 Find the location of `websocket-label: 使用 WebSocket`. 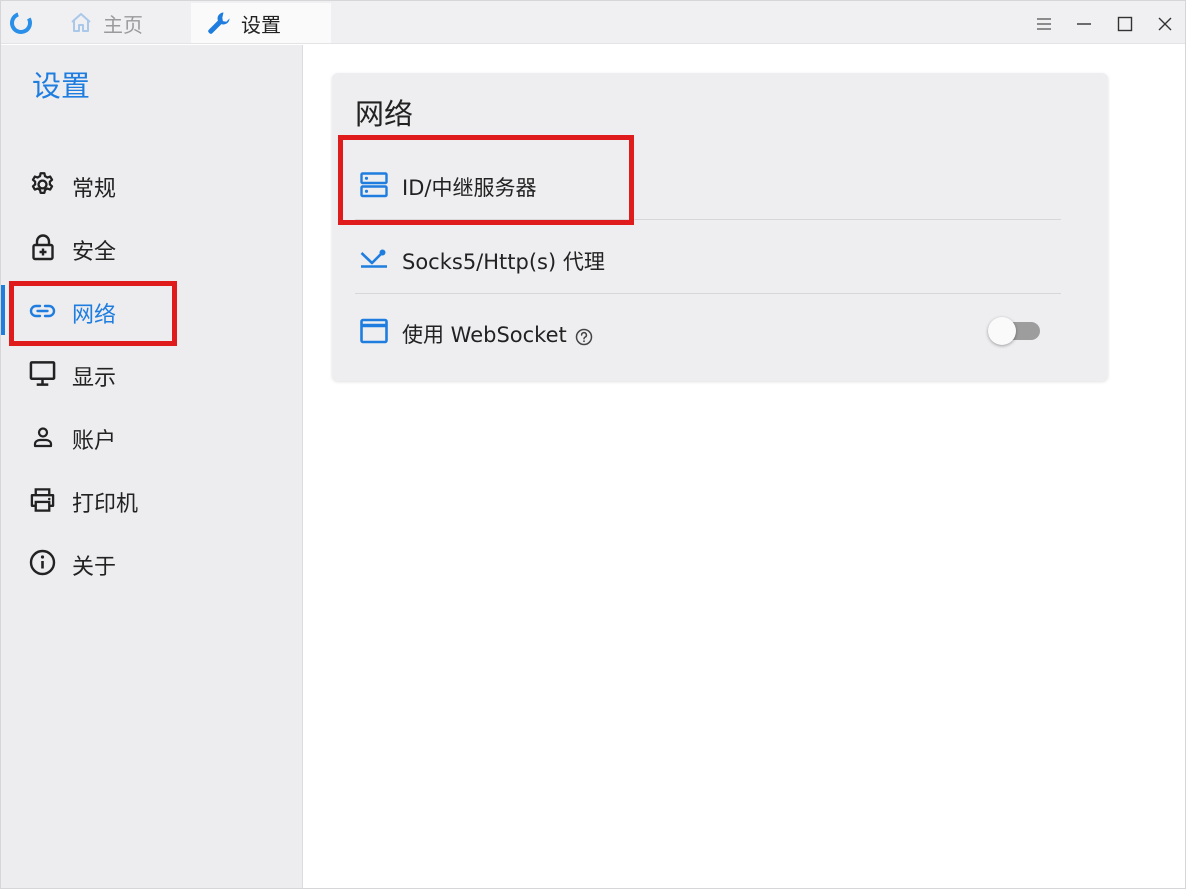

websocket-label: 使用 WebSocket is located at coordinates (484, 335).